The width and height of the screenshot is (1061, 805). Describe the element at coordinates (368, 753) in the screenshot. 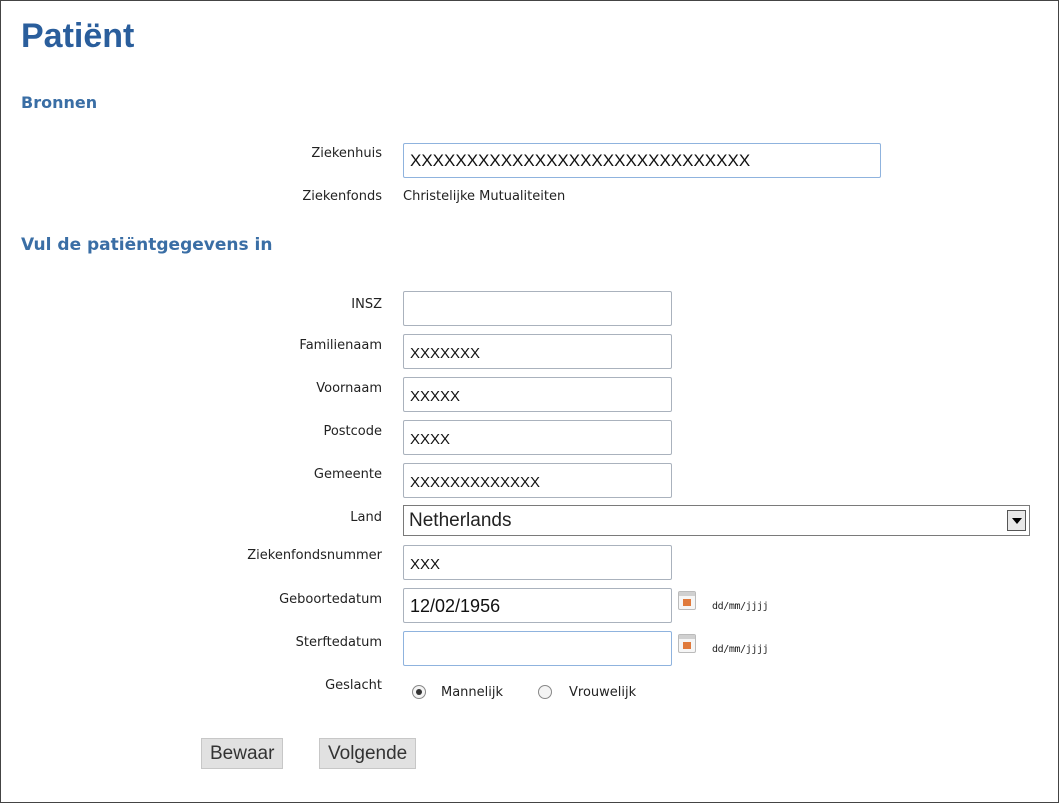

I see `next-button: Volgende` at that location.